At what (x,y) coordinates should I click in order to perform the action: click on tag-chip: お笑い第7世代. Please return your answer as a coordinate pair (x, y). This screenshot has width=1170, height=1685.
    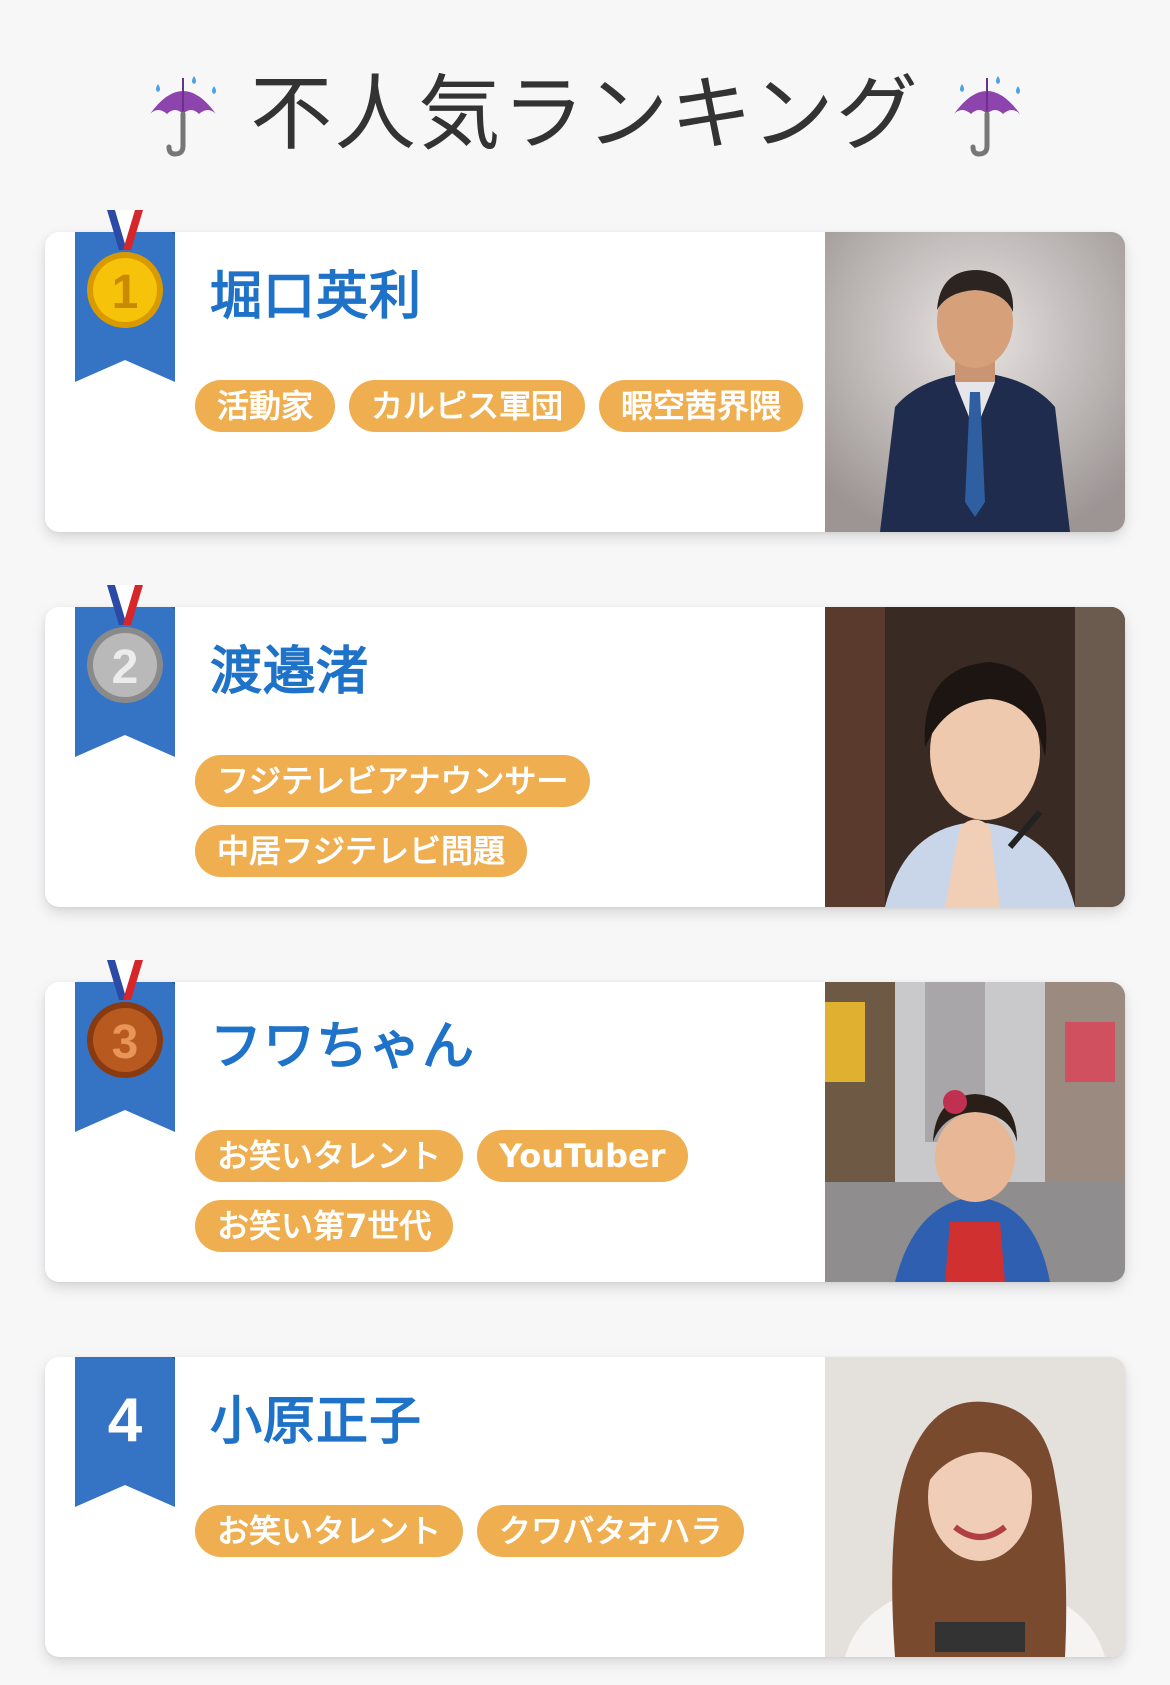
    Looking at the image, I should click on (324, 1226).